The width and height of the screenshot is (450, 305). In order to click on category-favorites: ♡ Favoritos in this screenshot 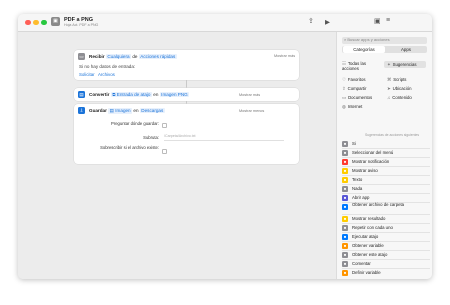, I will do `click(354, 80)`.